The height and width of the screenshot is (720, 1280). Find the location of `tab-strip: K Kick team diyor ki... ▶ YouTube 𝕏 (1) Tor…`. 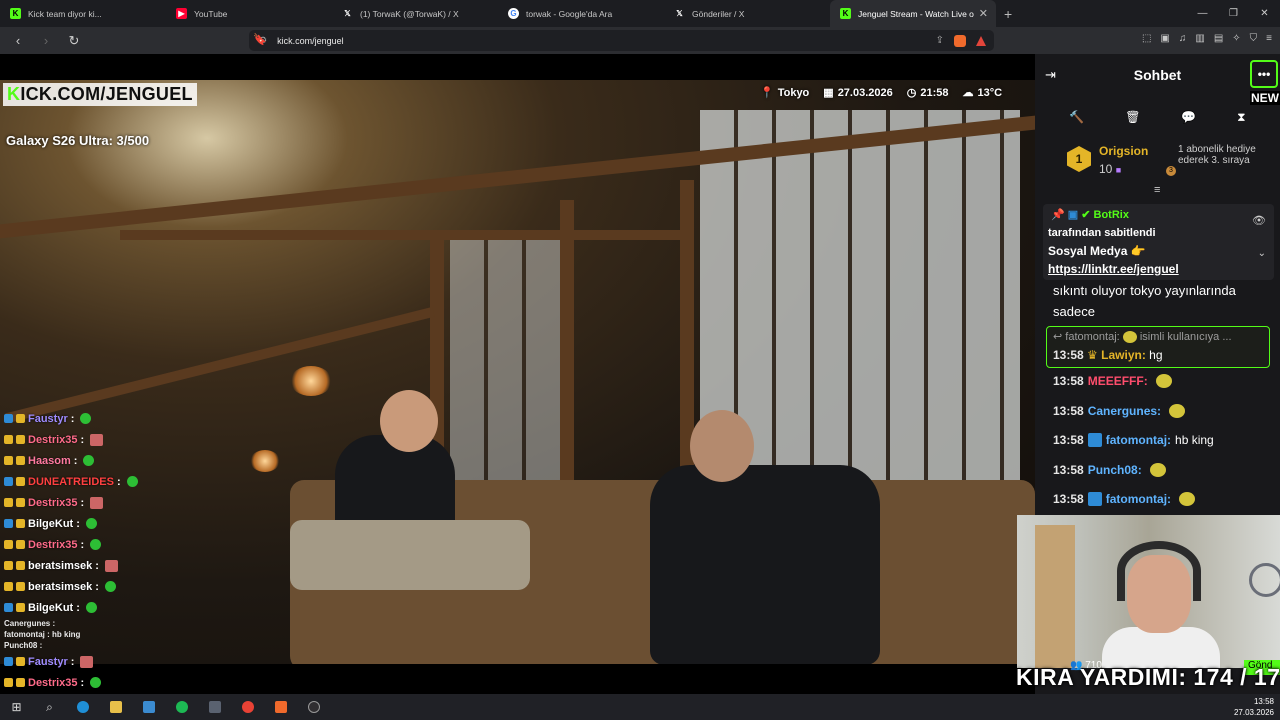

tab-strip: K Kick team diyor ki... ▶ YouTube 𝕏 (1) Tor… is located at coordinates (640, 13).